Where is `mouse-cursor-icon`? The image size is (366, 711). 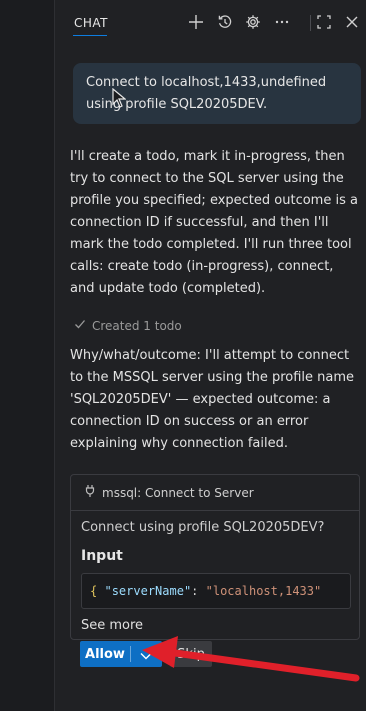 mouse-cursor-icon is located at coordinates (119, 99).